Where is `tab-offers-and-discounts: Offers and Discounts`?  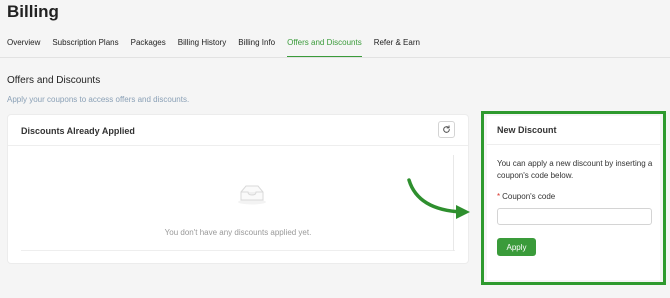 tab-offers-and-discounts: Offers and Discounts is located at coordinates (324, 47).